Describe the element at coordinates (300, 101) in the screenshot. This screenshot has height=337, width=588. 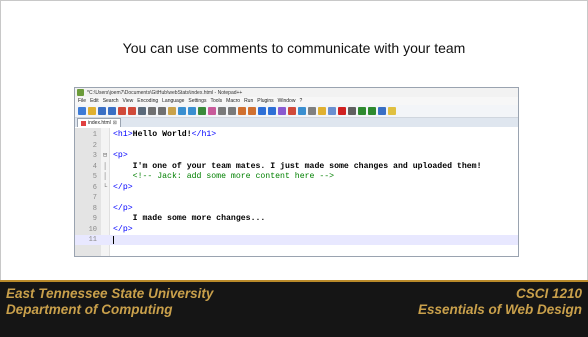
I see `menu-help: ?` at that location.